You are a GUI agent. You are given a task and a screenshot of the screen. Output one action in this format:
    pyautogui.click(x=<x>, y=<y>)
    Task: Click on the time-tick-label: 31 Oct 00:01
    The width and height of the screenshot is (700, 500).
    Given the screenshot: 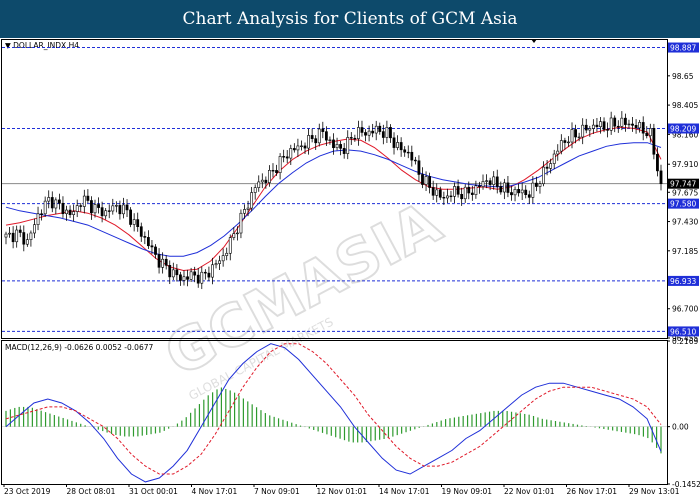 What is the action you would take?
    pyautogui.click(x=153, y=491)
    